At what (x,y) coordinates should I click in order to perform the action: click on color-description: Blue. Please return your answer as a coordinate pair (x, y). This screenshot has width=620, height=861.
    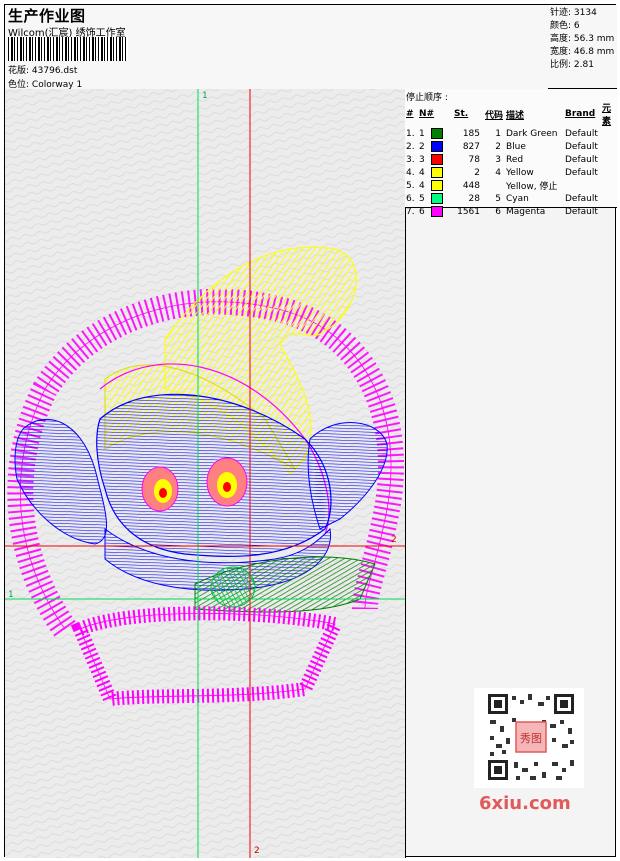
    Looking at the image, I should click on (516, 146).